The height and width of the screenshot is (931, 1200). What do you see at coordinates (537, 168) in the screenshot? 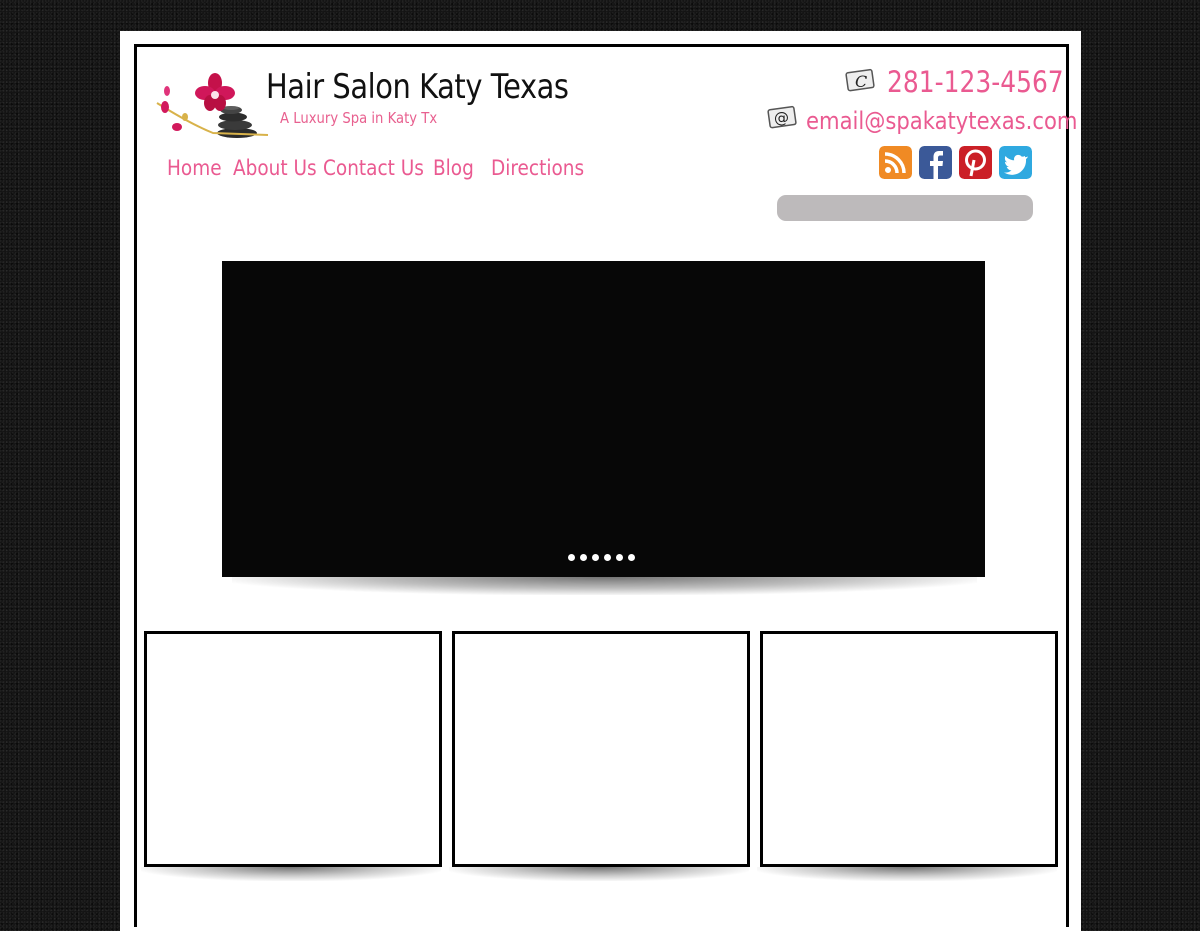
I see `nav-directions: Directions` at bounding box center [537, 168].